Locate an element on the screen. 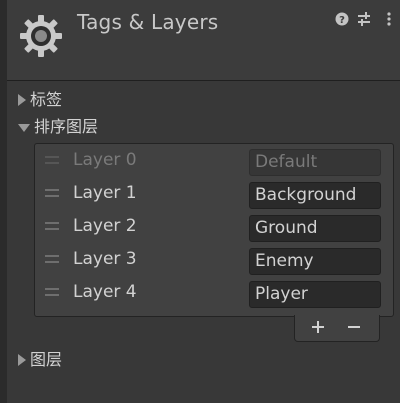  tags-label: 标签 is located at coordinates (46, 99).